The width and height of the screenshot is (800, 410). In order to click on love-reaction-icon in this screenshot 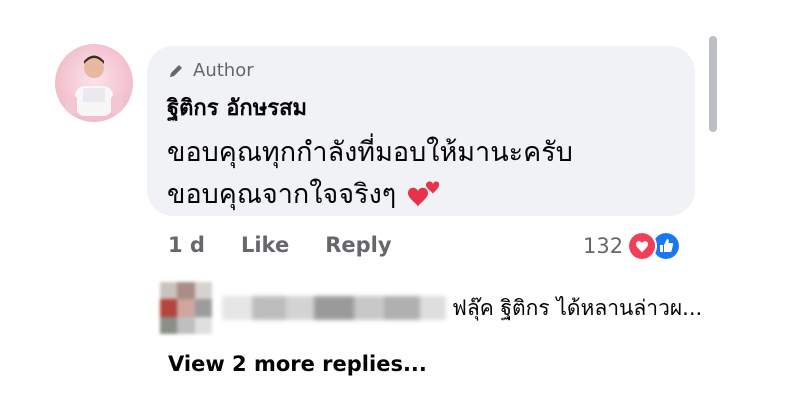, I will do `click(642, 246)`.